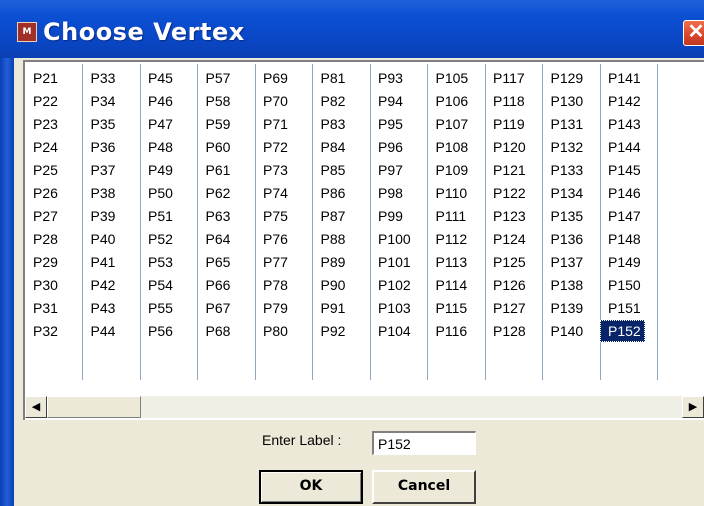 Image resolution: width=704 pixels, height=506 pixels. I want to click on vertex-list-item: P45, so click(158, 78).